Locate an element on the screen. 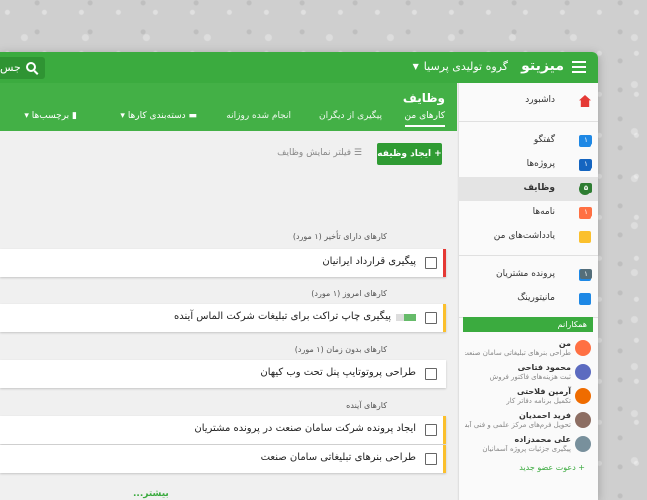 The width and height of the screenshot is (647, 500). sidebar-item-label: داشبورد is located at coordinates (540, 100).